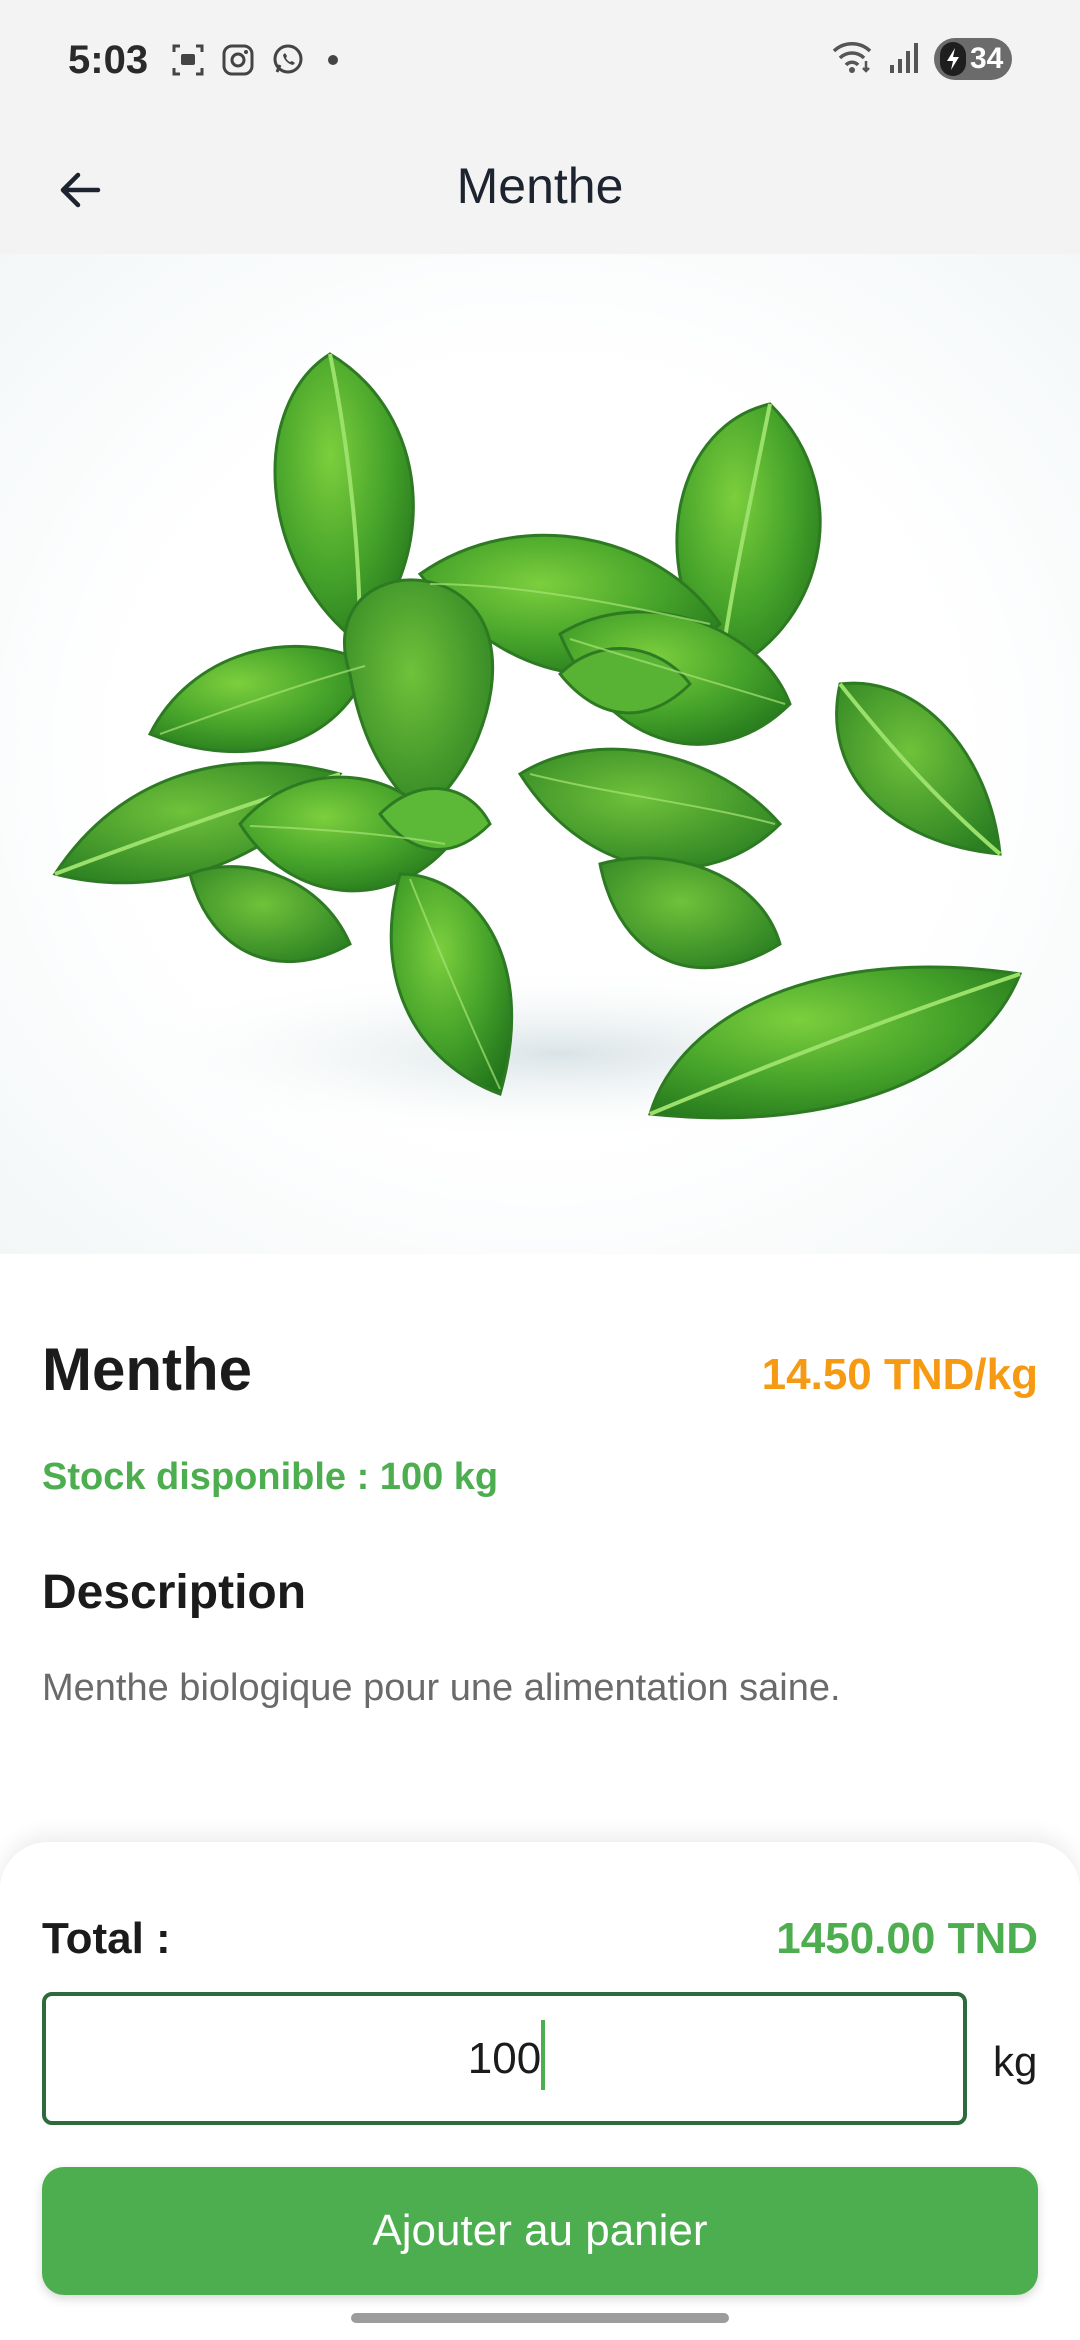  Describe the element at coordinates (540, 2231) in the screenshot. I see `add-to-cart-button: Ajouter au panier` at that location.